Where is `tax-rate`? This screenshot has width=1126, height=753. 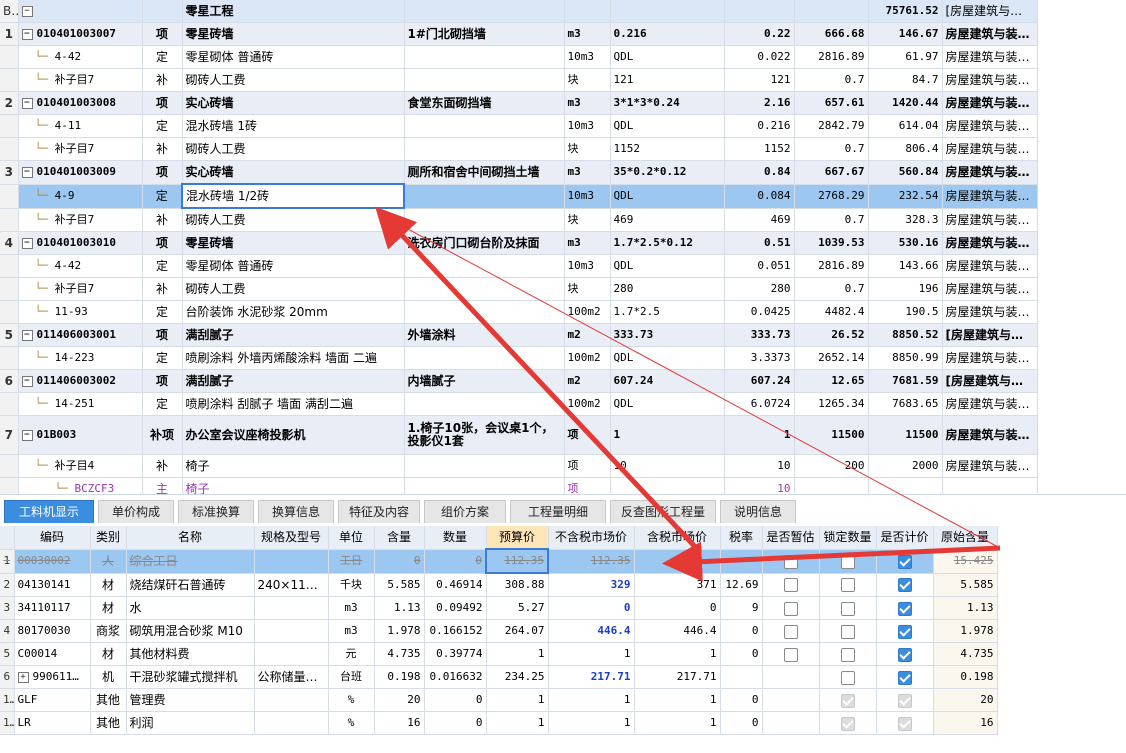
tax-rate is located at coordinates (741, 677).